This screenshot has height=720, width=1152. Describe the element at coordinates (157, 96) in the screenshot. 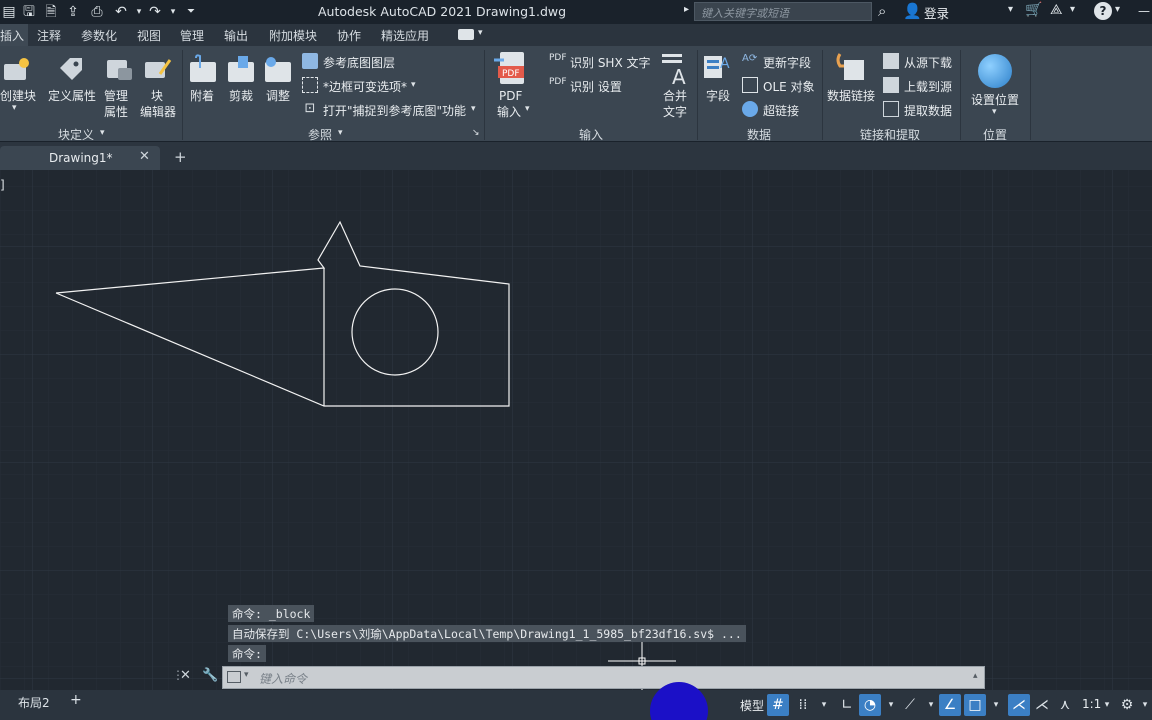

I see `block-editor-label-1: 块` at that location.